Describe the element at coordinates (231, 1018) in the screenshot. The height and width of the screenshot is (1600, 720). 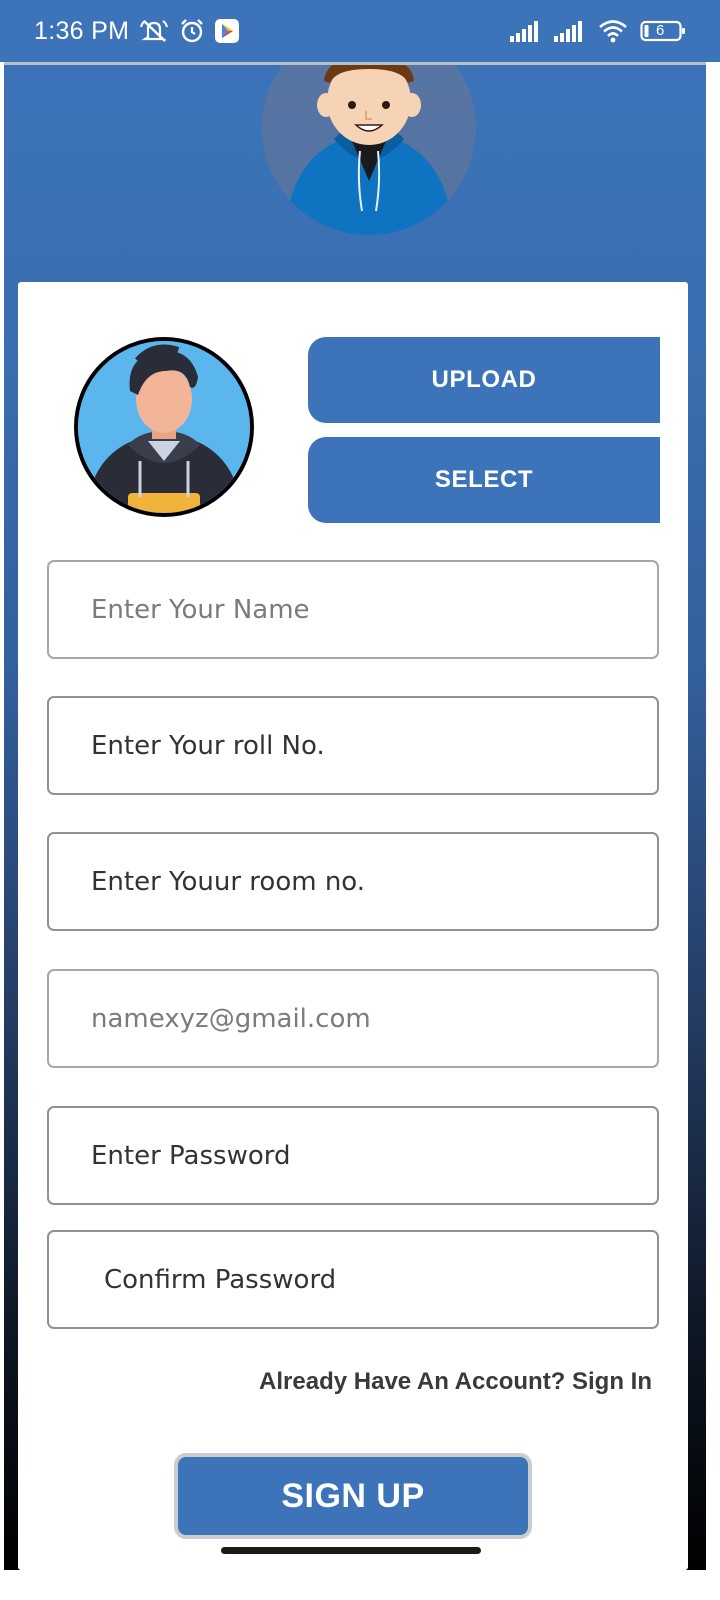
I see `email-placeholder: namexyz@gmail.com` at that location.